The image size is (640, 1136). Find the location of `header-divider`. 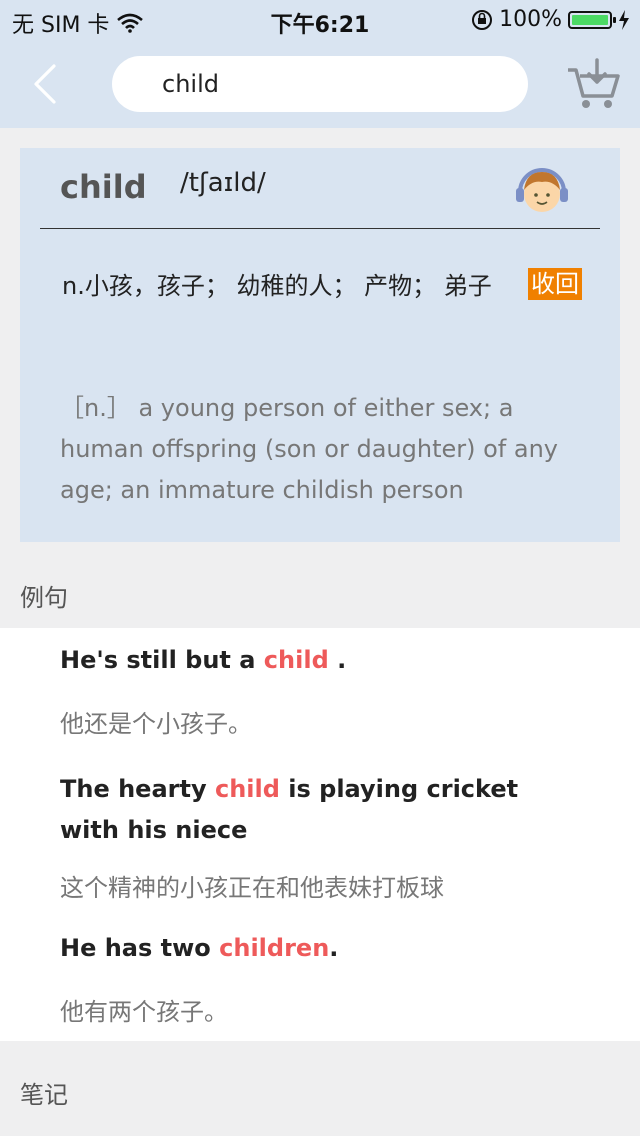

header-divider is located at coordinates (320, 228).